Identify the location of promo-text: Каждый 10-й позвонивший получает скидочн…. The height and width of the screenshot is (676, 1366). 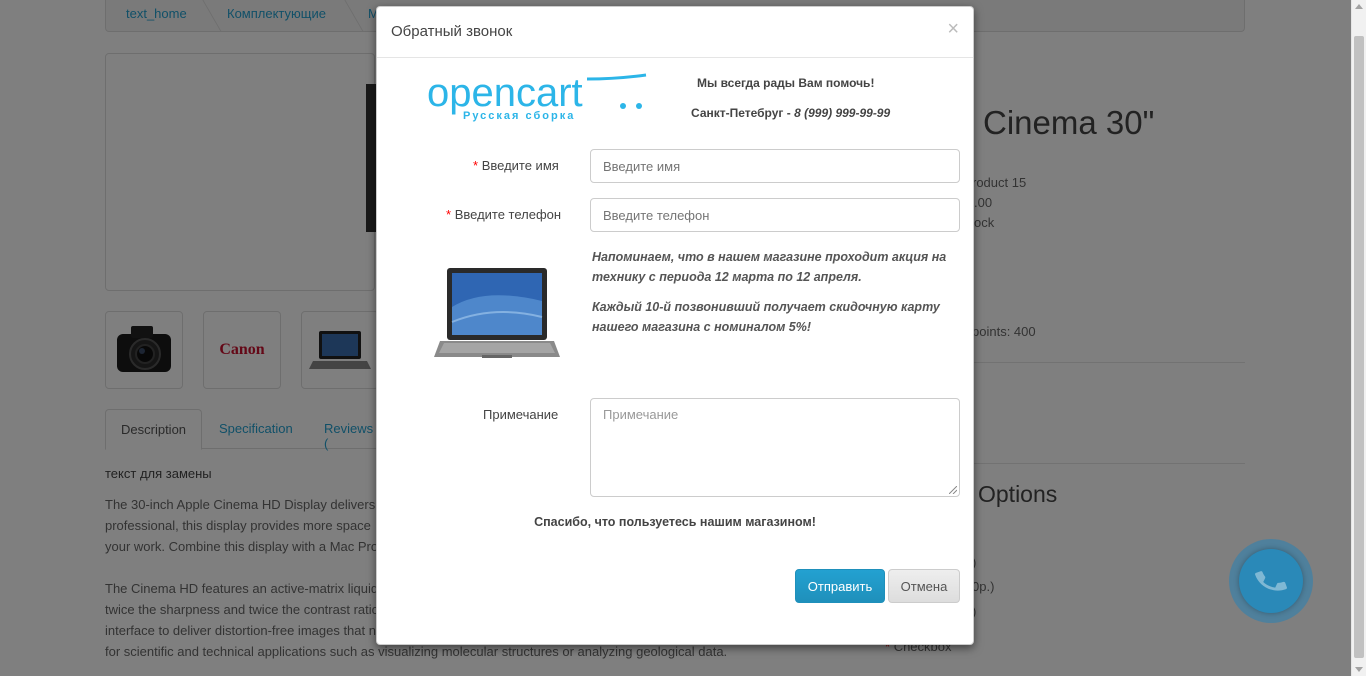
(766, 317).